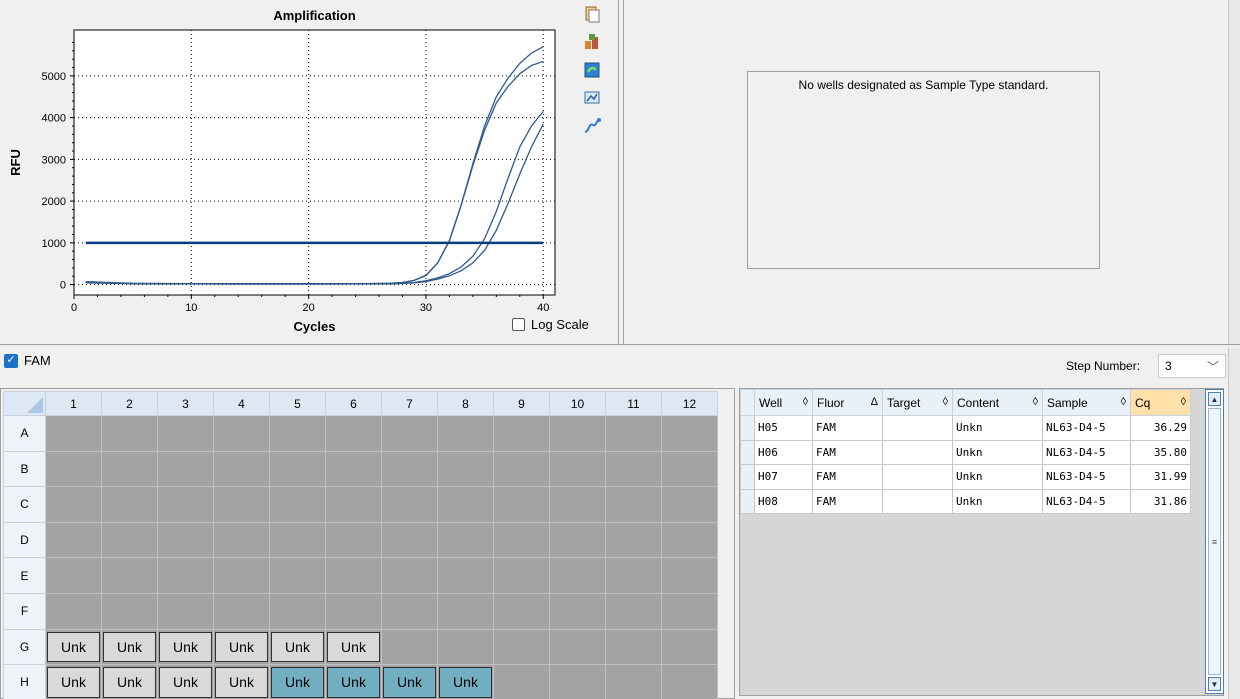  What do you see at coordinates (847, 402) in the screenshot?
I see `results-column-header: Fluor Δ` at bounding box center [847, 402].